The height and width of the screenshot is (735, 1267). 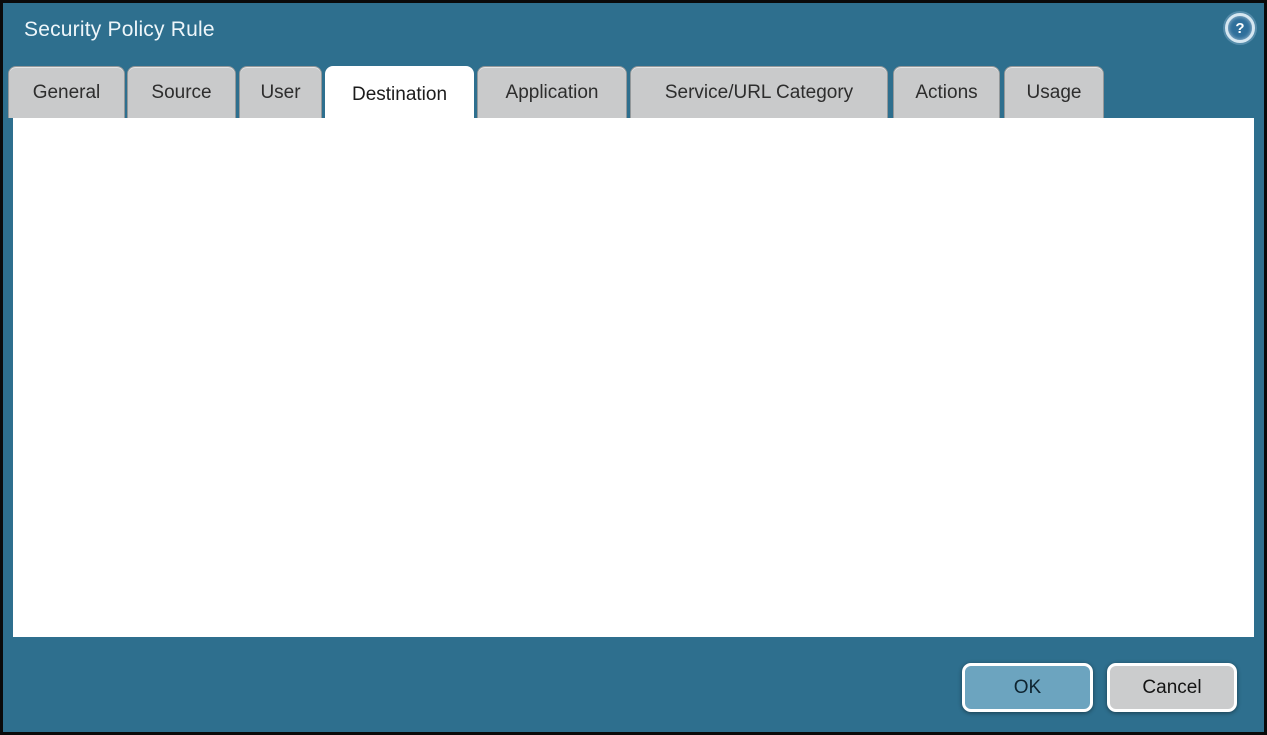 What do you see at coordinates (946, 92) in the screenshot?
I see `tab-actions: Actions` at bounding box center [946, 92].